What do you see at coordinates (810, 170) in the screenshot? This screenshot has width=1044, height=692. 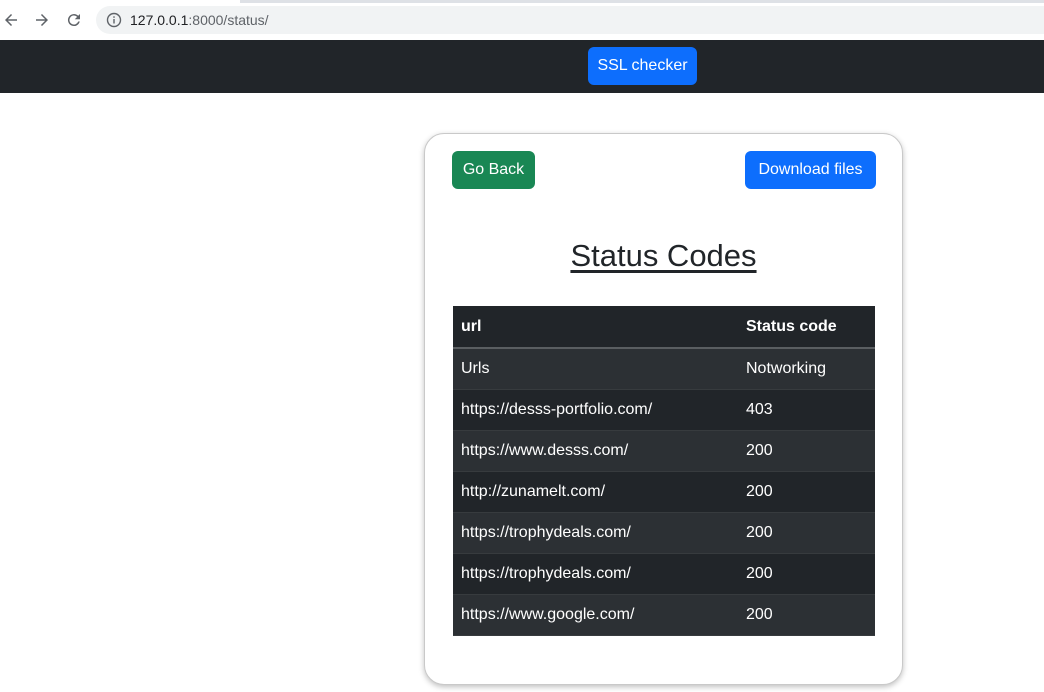 I see `download-files-button: Download files` at bounding box center [810, 170].